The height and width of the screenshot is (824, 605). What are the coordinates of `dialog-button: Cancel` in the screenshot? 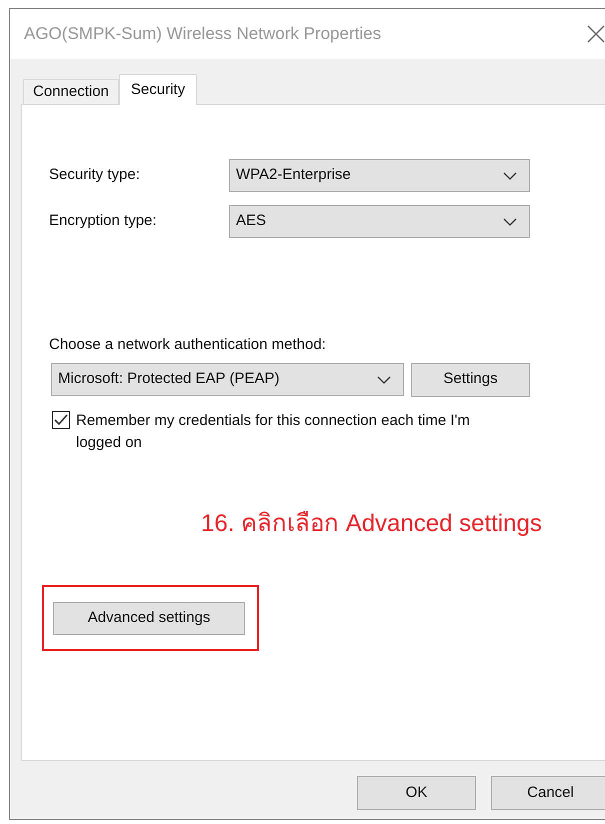 It's located at (548, 793).